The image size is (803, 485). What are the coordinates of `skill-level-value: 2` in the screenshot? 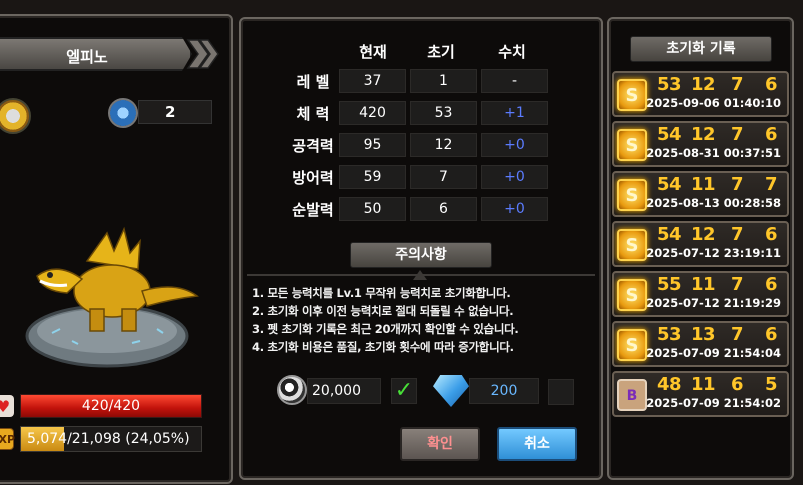 It's located at (170, 112).